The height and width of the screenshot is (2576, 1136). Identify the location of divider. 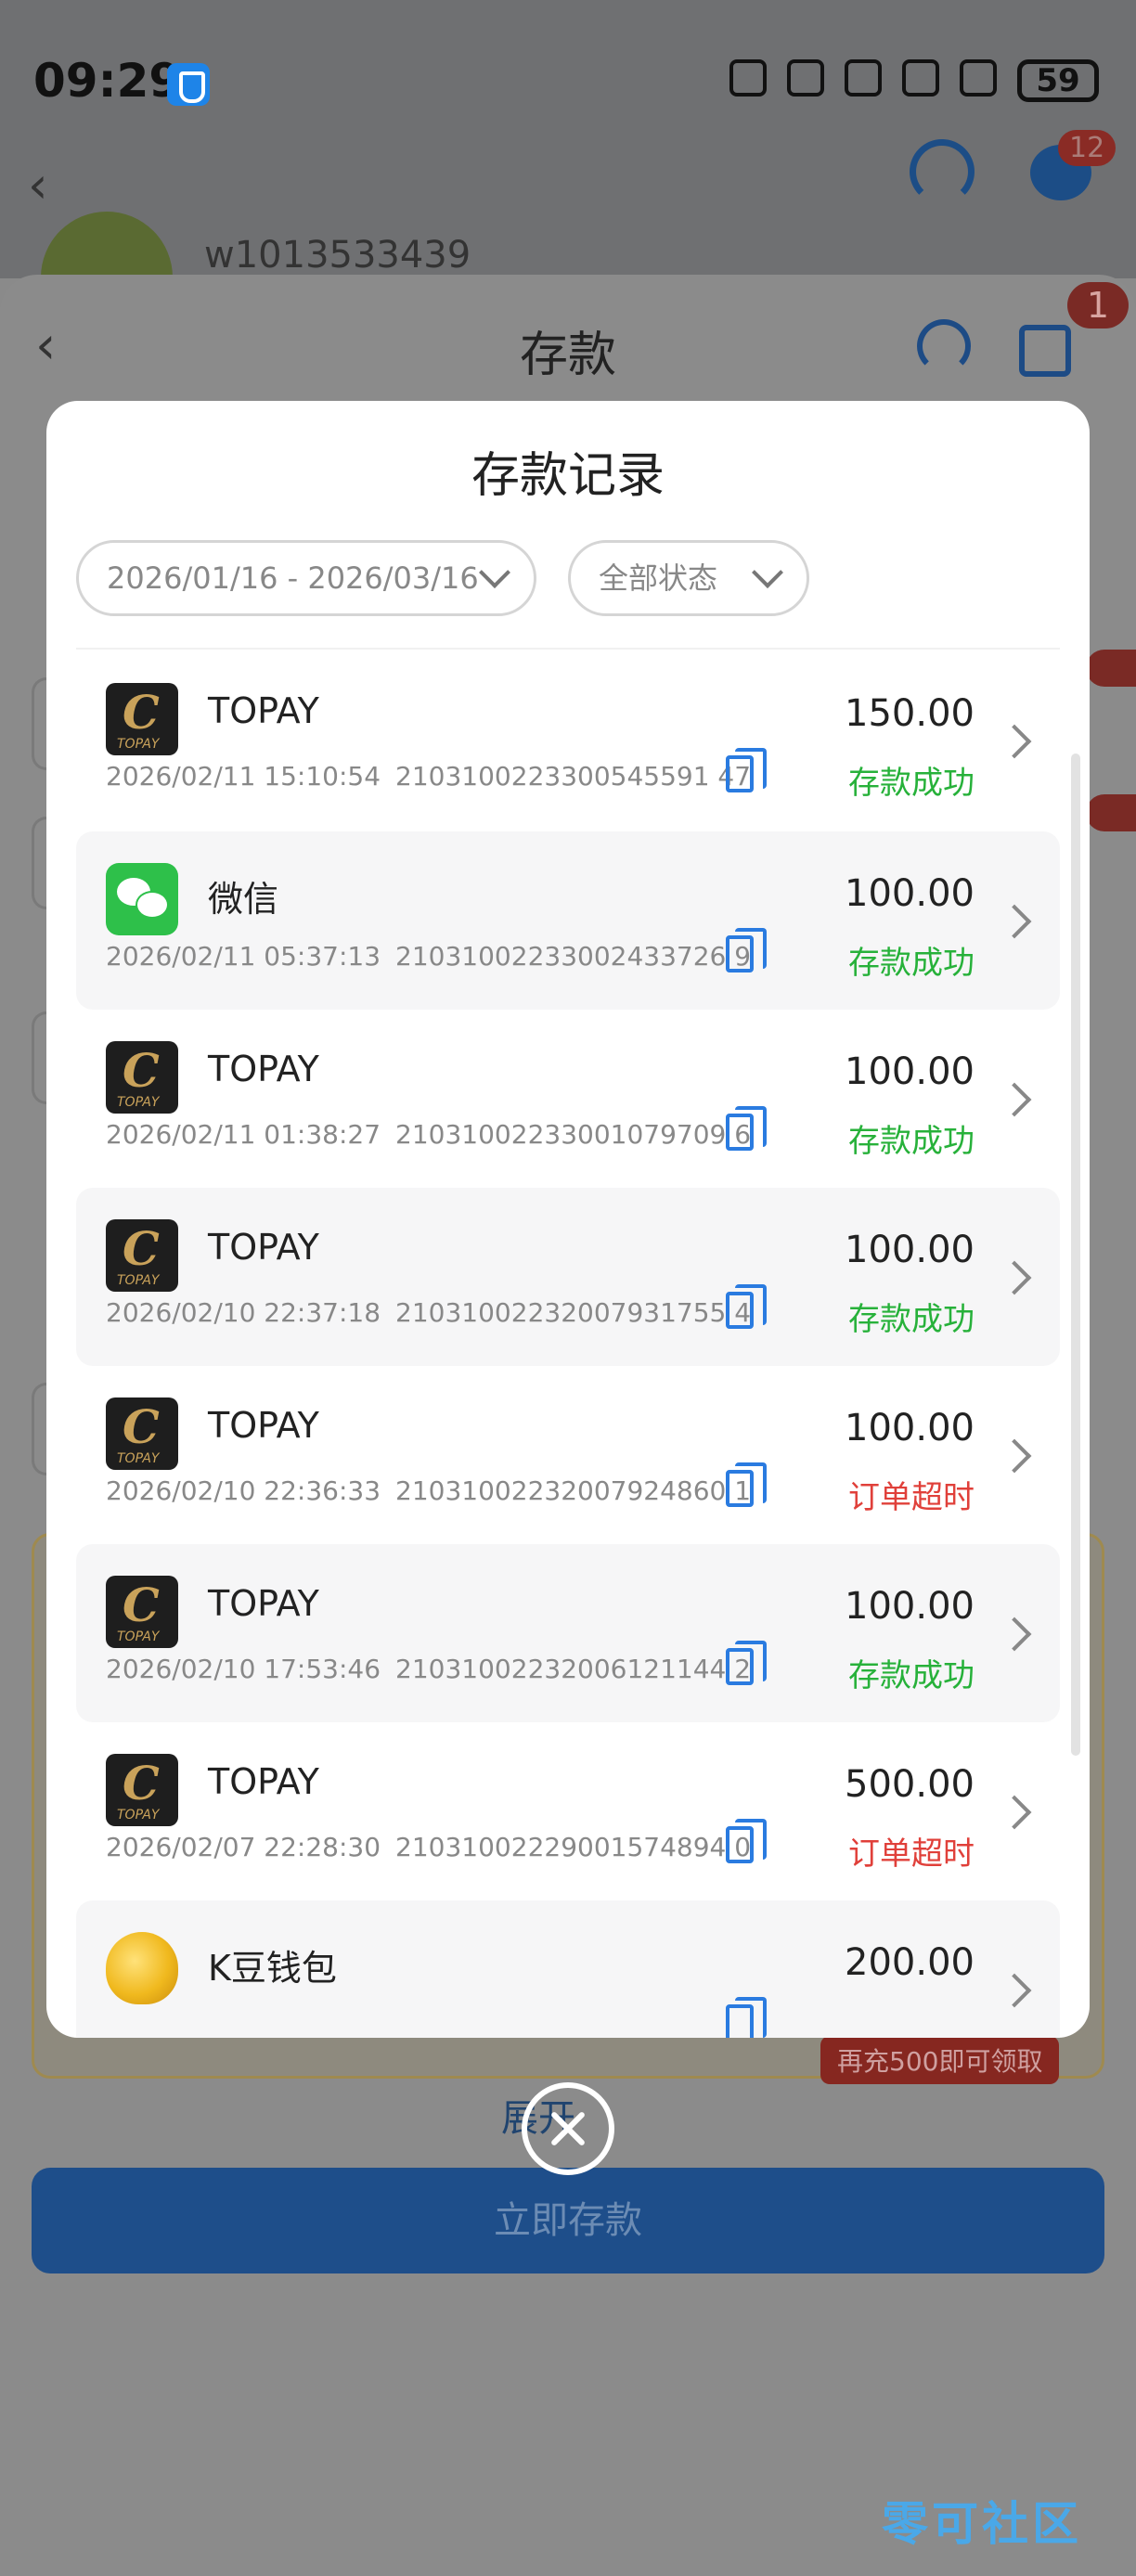
(568, 649).